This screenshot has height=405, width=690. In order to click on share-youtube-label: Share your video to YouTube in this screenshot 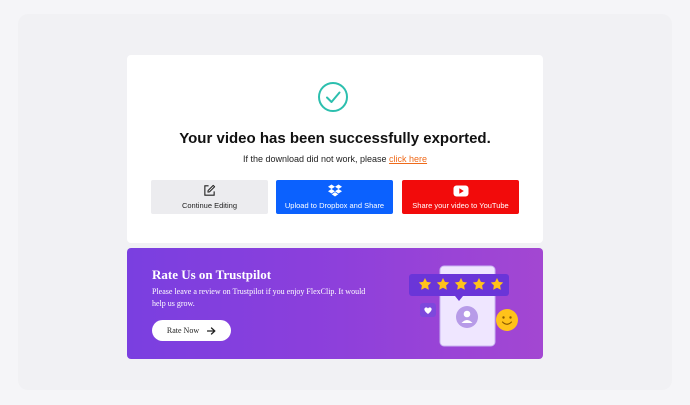, I will do `click(460, 205)`.